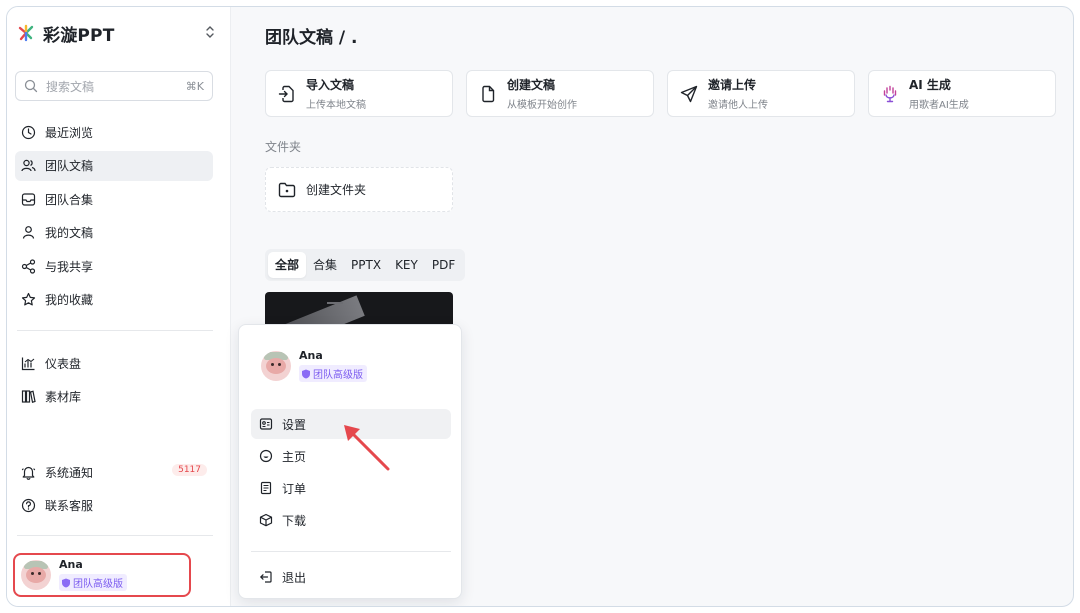 The height and width of the screenshot is (613, 1080). Describe the element at coordinates (266, 488) in the screenshot. I see `order-icon` at that location.